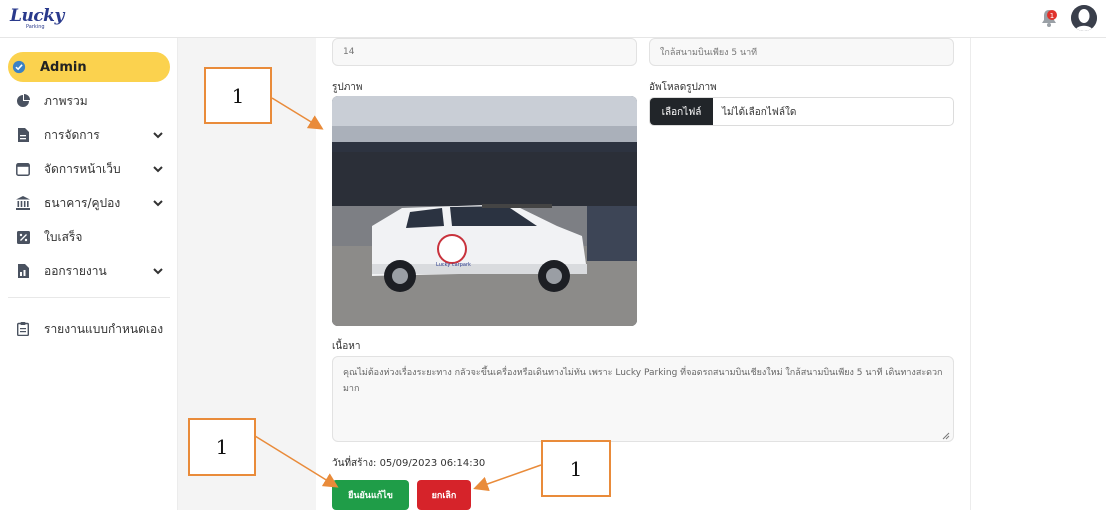 This screenshot has width=1106, height=510. I want to click on content-label: เนื้อหา, so click(346, 346).